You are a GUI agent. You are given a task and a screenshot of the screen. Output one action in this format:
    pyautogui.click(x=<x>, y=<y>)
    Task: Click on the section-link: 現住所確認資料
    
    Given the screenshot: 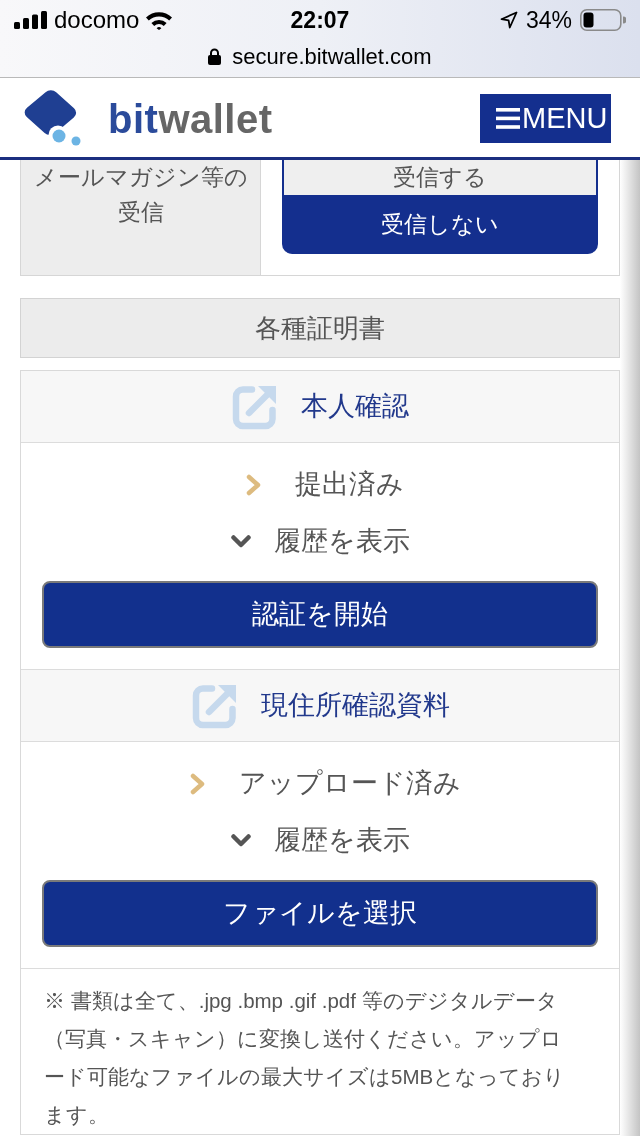 What is the action you would take?
    pyautogui.click(x=320, y=705)
    